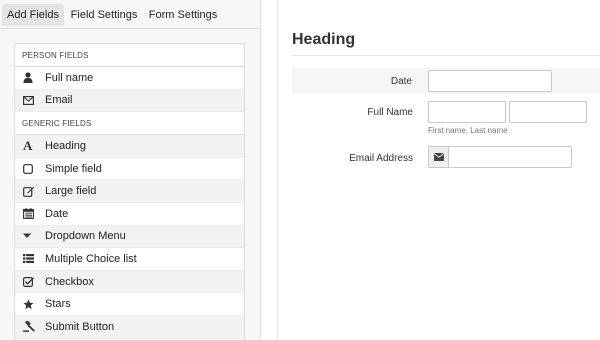  What do you see at coordinates (129, 327) in the screenshot?
I see `field-item-submit-button: Submit Button` at bounding box center [129, 327].